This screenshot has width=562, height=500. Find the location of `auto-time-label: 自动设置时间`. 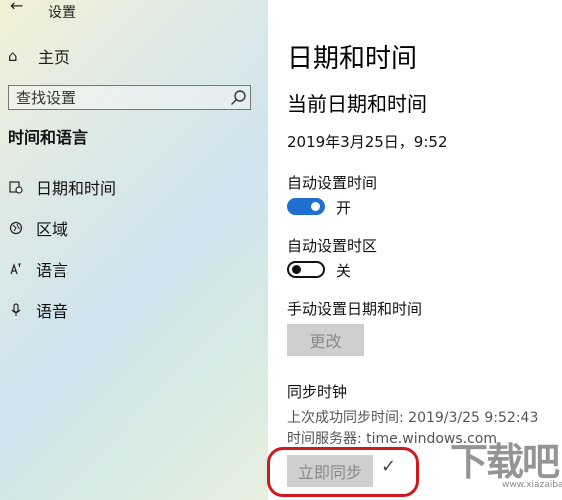

auto-time-label: 自动设置时间 is located at coordinates (332, 183).